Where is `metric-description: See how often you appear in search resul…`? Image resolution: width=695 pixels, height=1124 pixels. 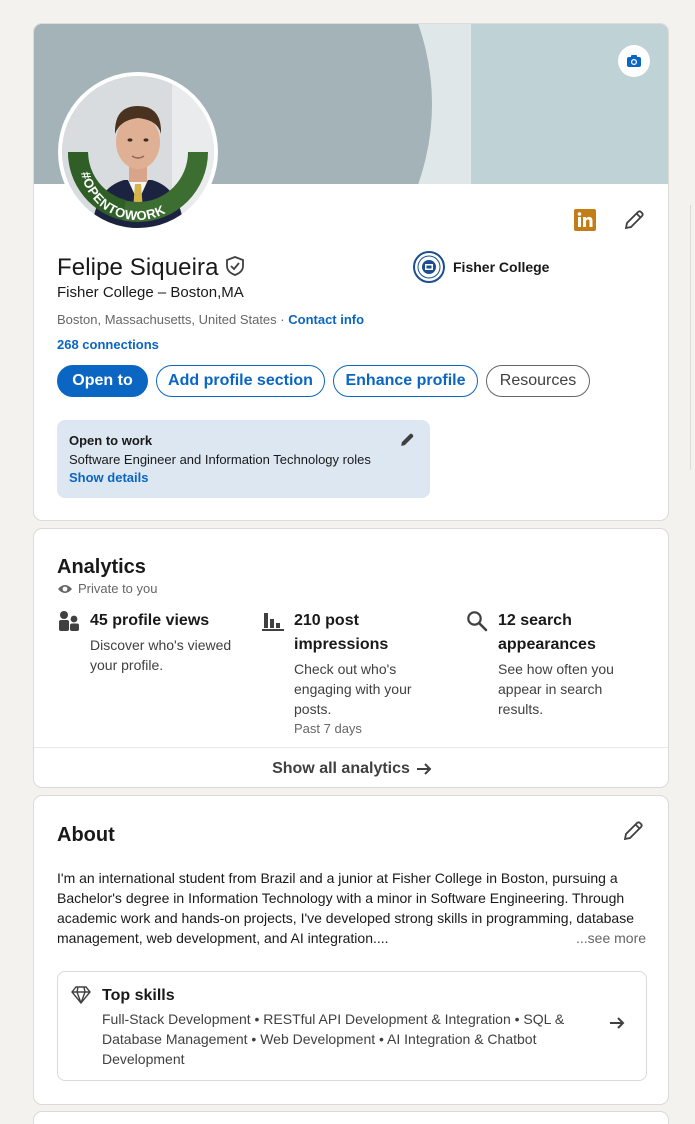 metric-description: See how often you appear in search resul… is located at coordinates (556, 689).